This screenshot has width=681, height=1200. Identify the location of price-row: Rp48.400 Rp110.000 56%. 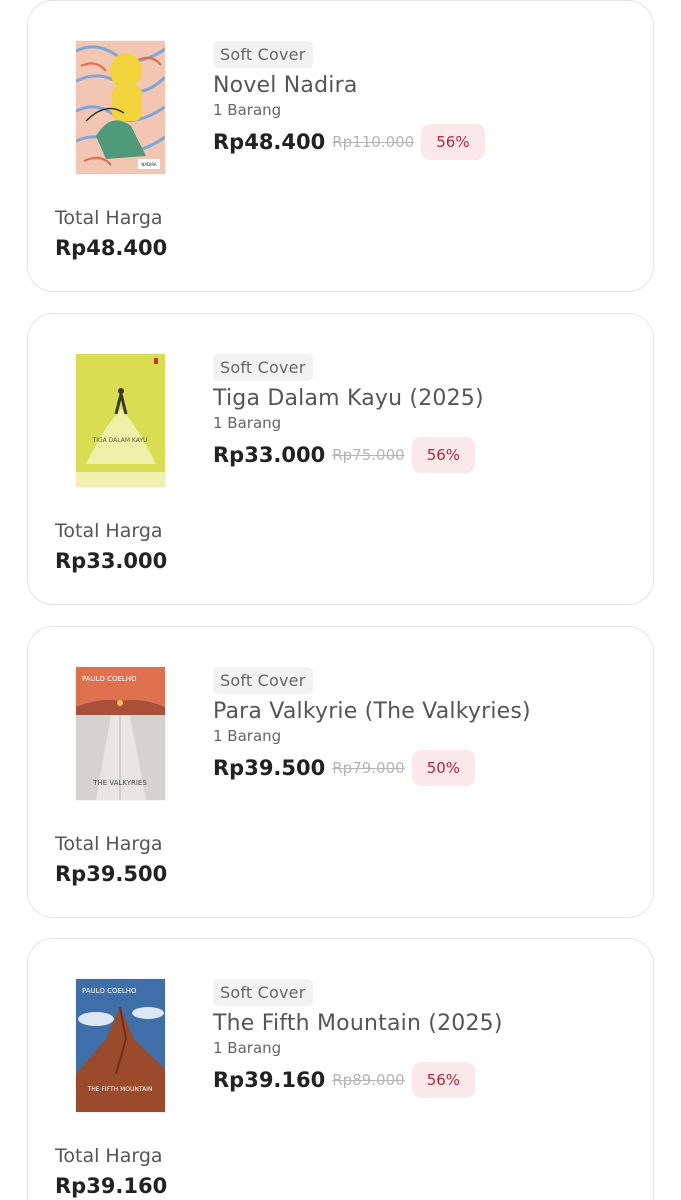
(423, 142).